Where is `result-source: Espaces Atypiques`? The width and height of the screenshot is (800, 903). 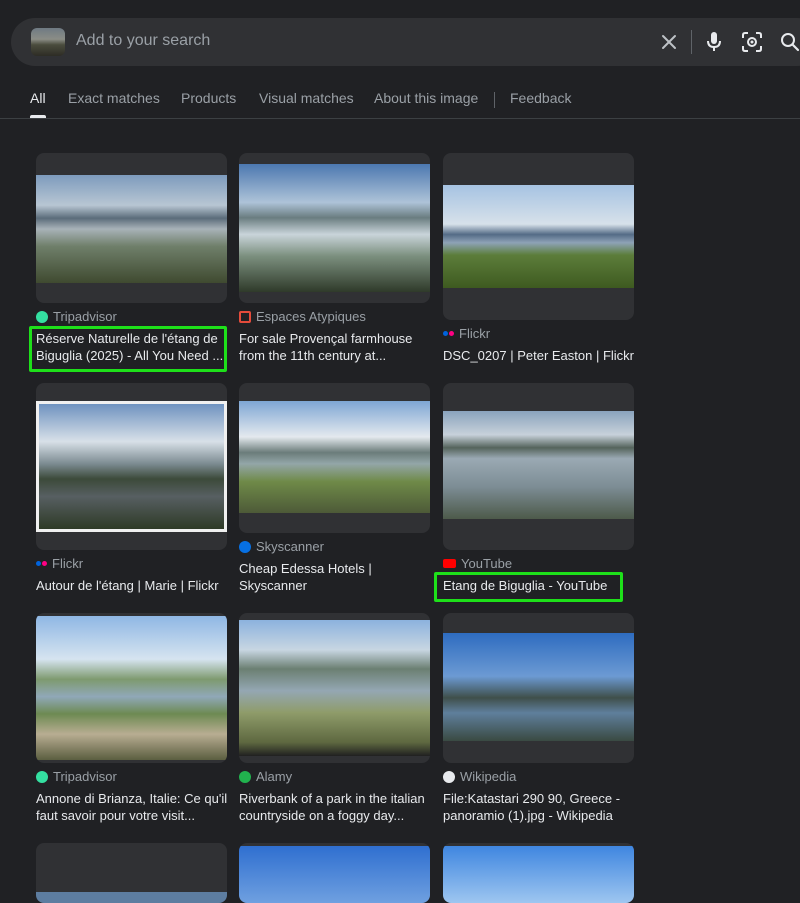 result-source: Espaces Atypiques is located at coordinates (302, 316).